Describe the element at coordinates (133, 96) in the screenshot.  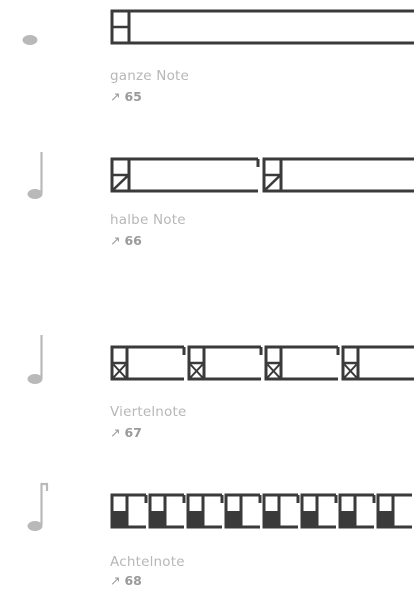
I see `reference-number: 65` at that location.